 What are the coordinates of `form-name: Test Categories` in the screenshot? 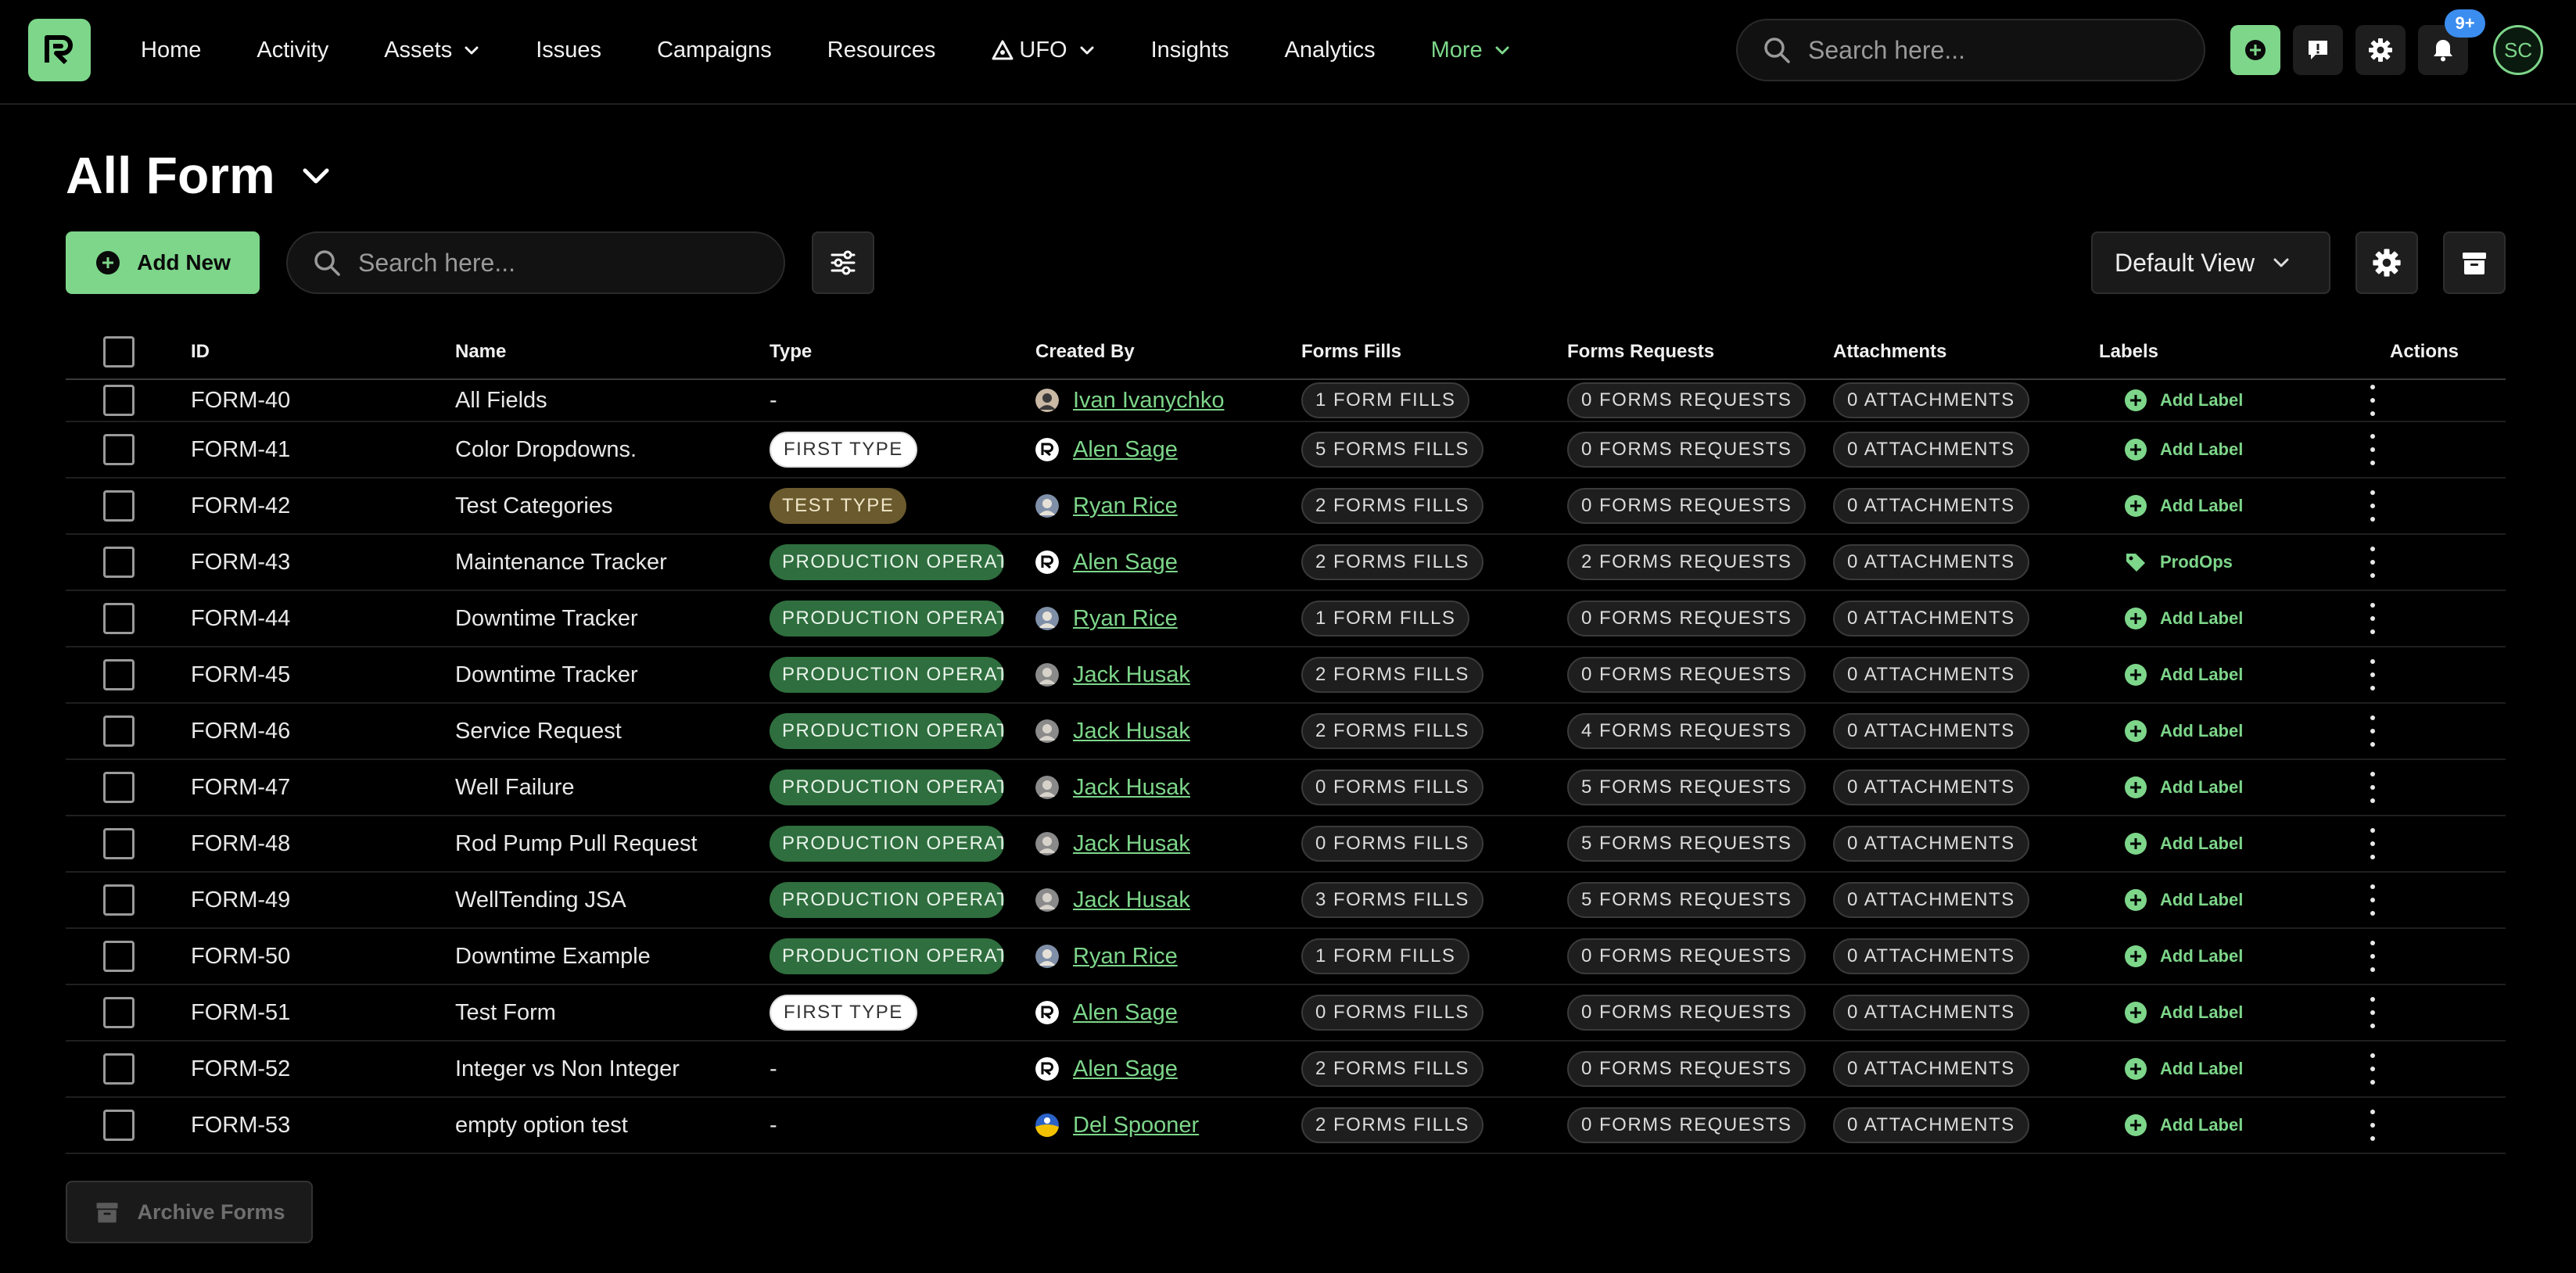 It's located at (612, 506).